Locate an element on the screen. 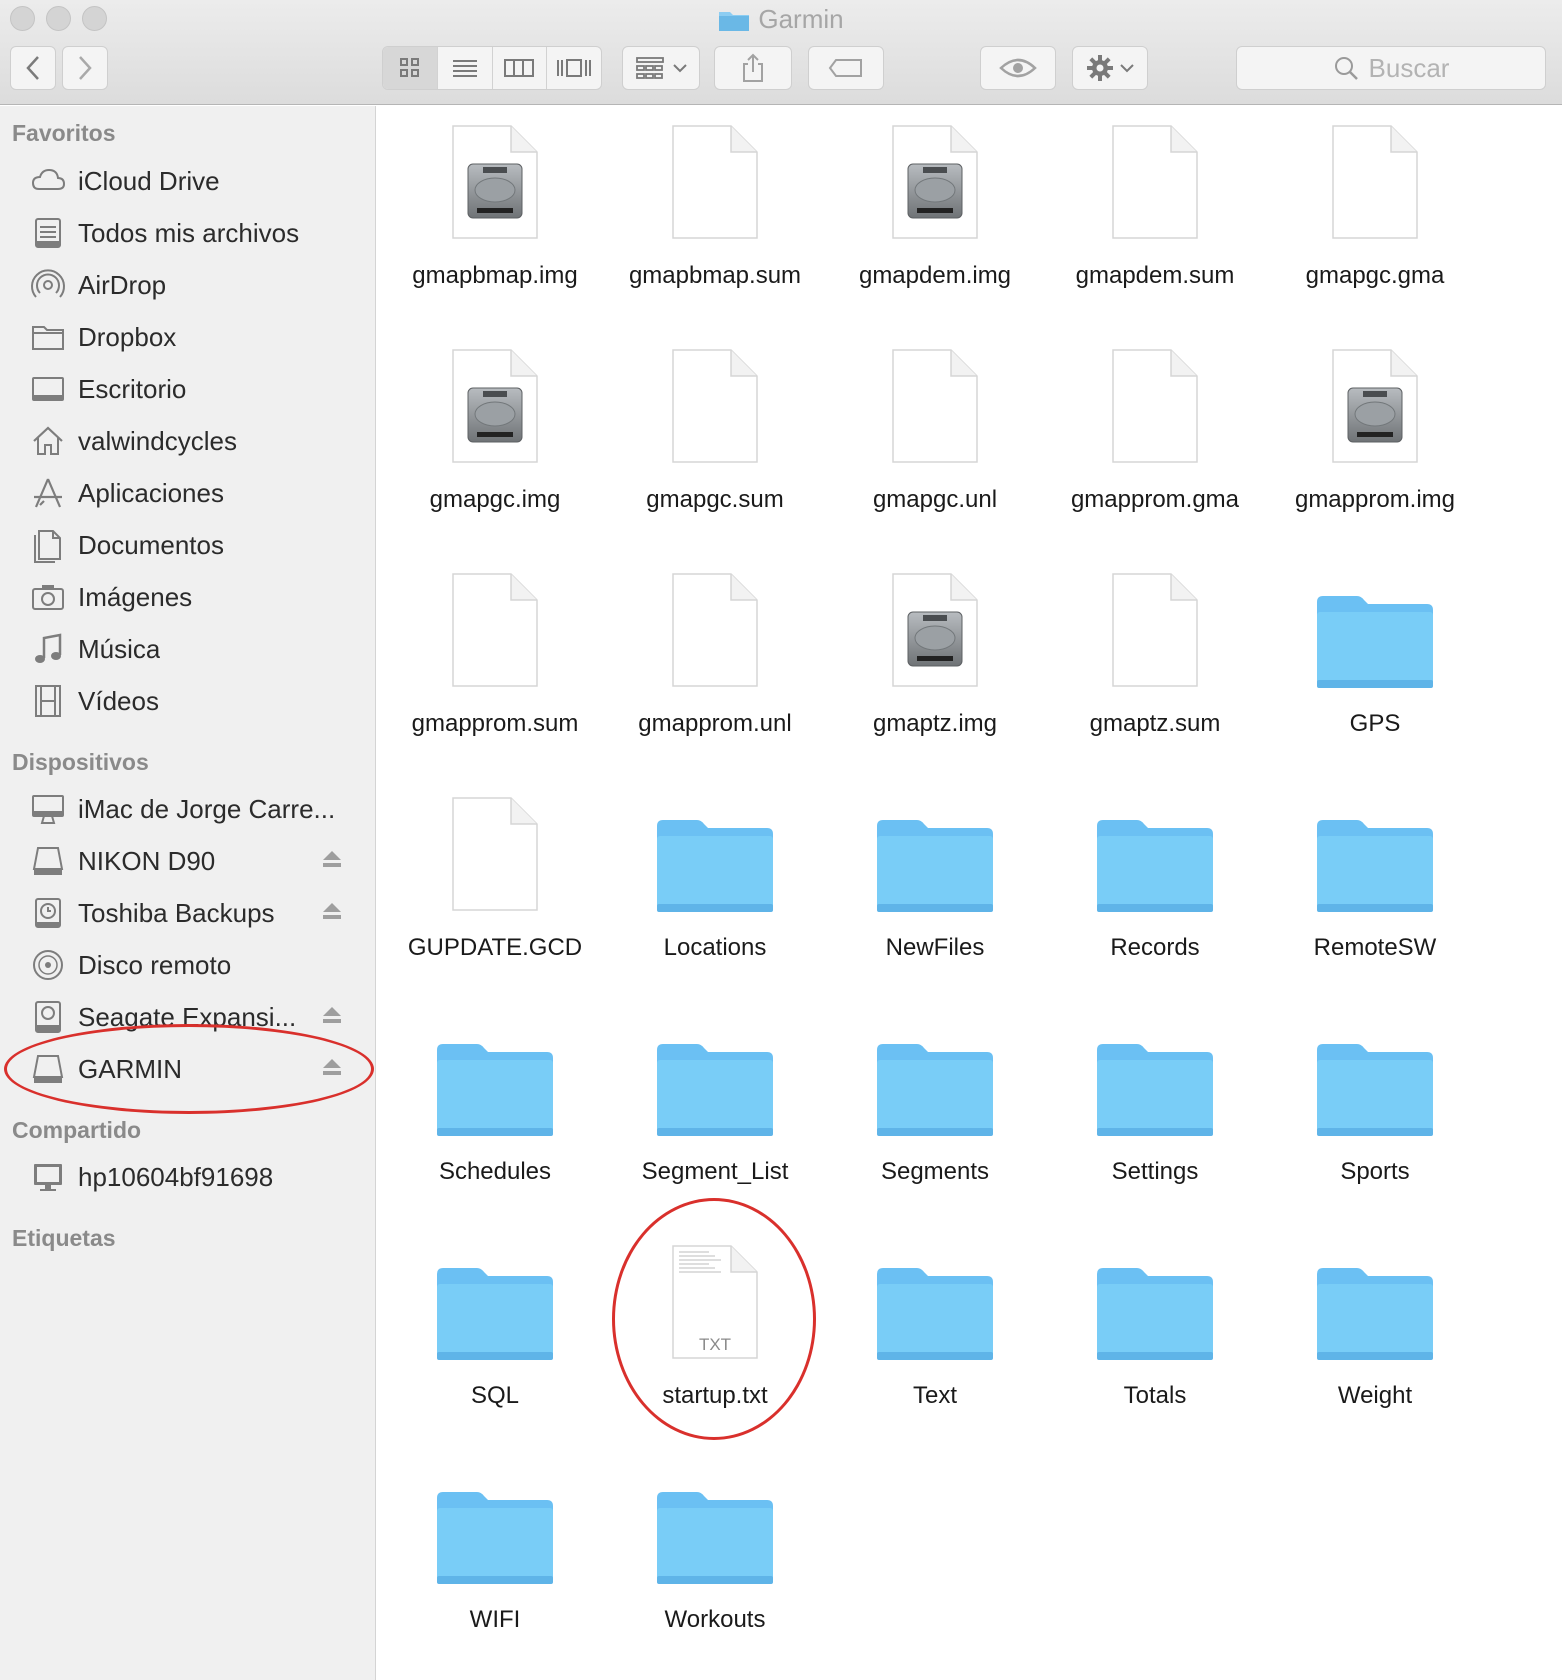  file-item: TXT startup.txt is located at coordinates (715, 1337).